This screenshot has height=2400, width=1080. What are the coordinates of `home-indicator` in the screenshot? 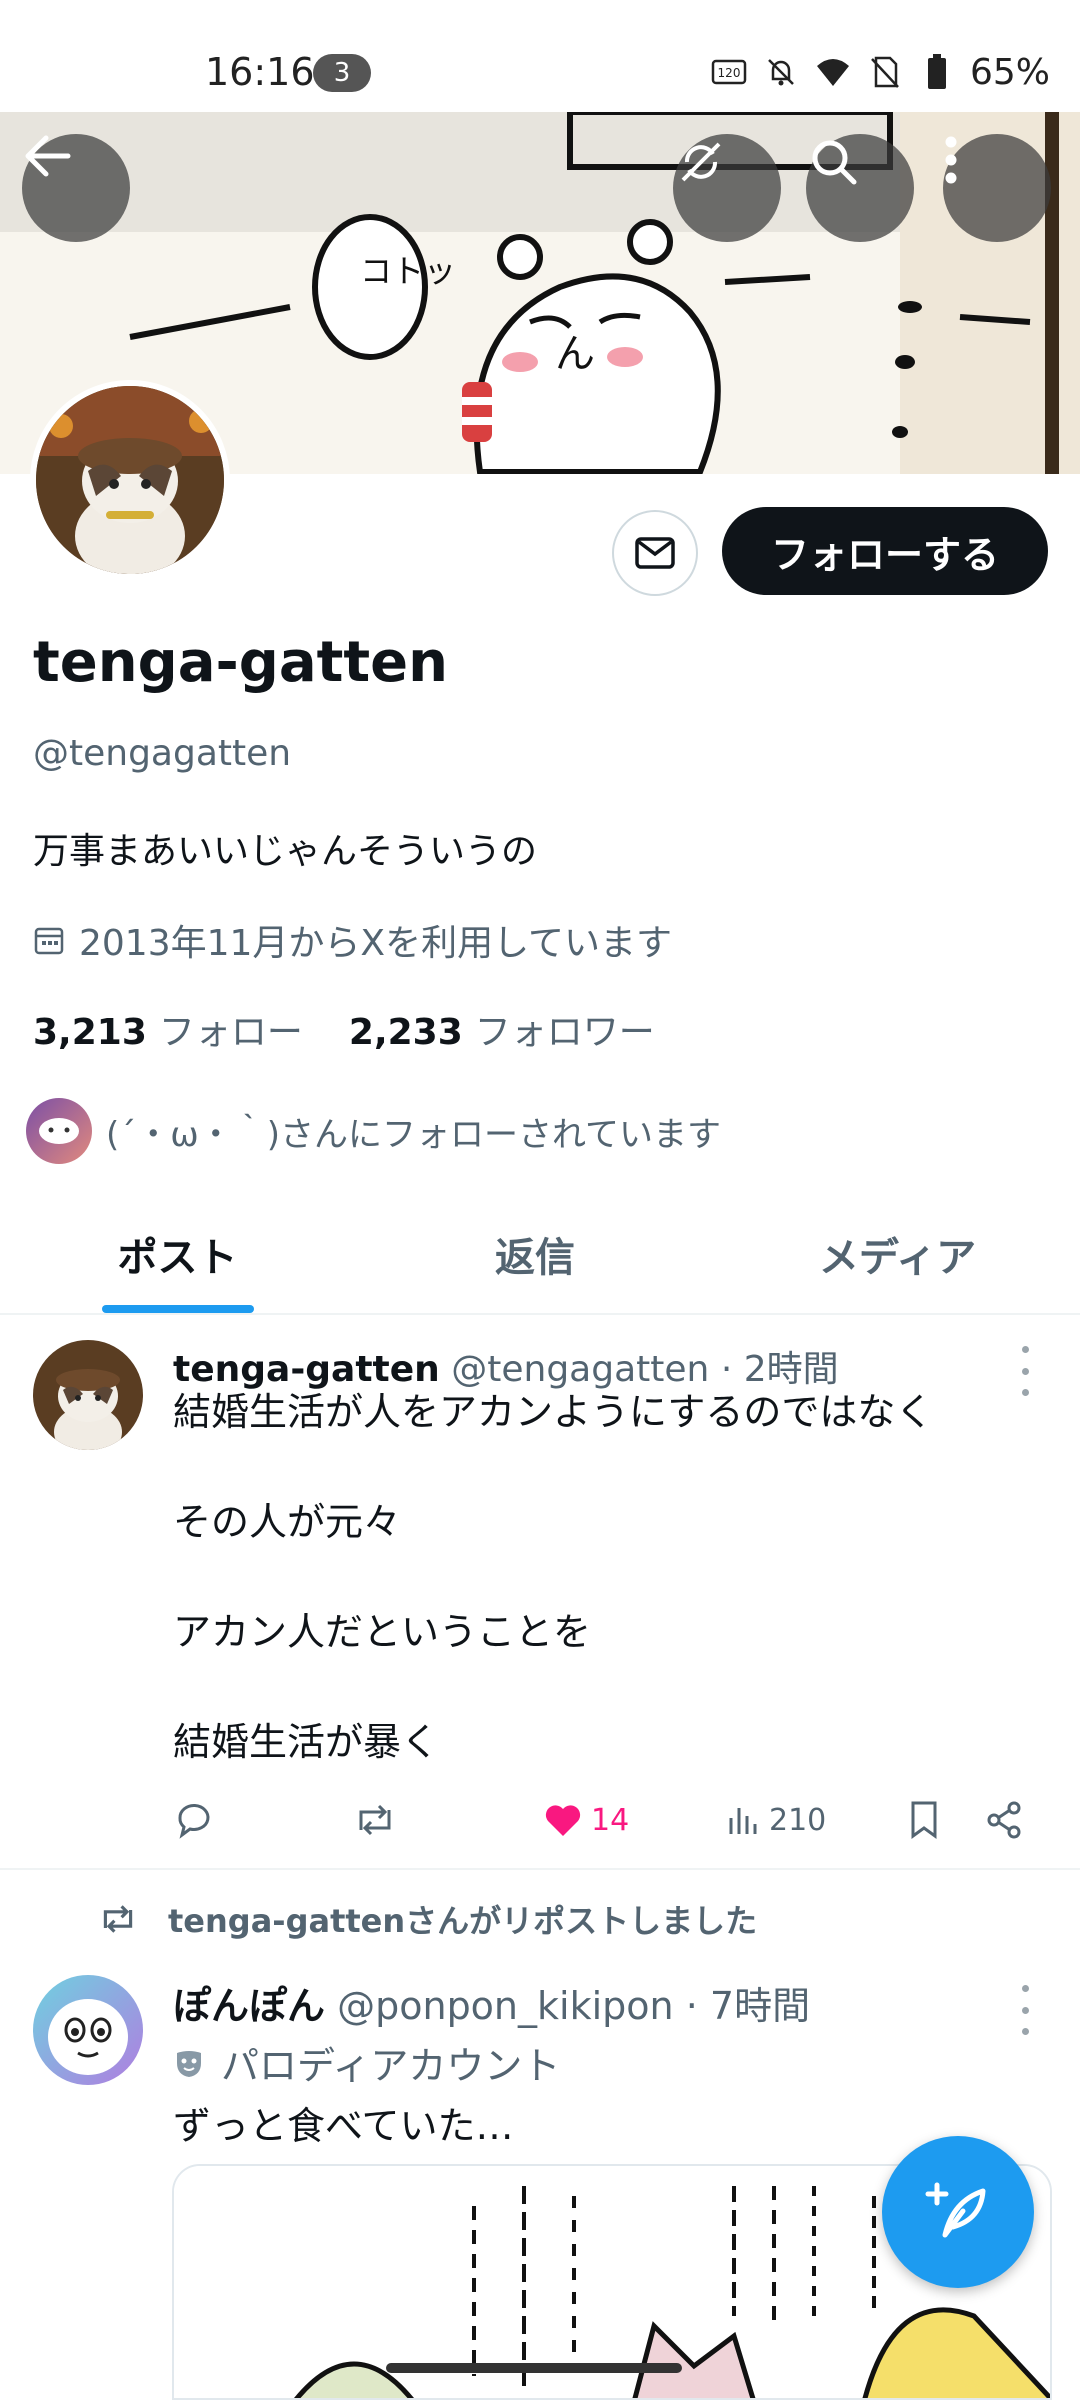 It's located at (534, 2368).